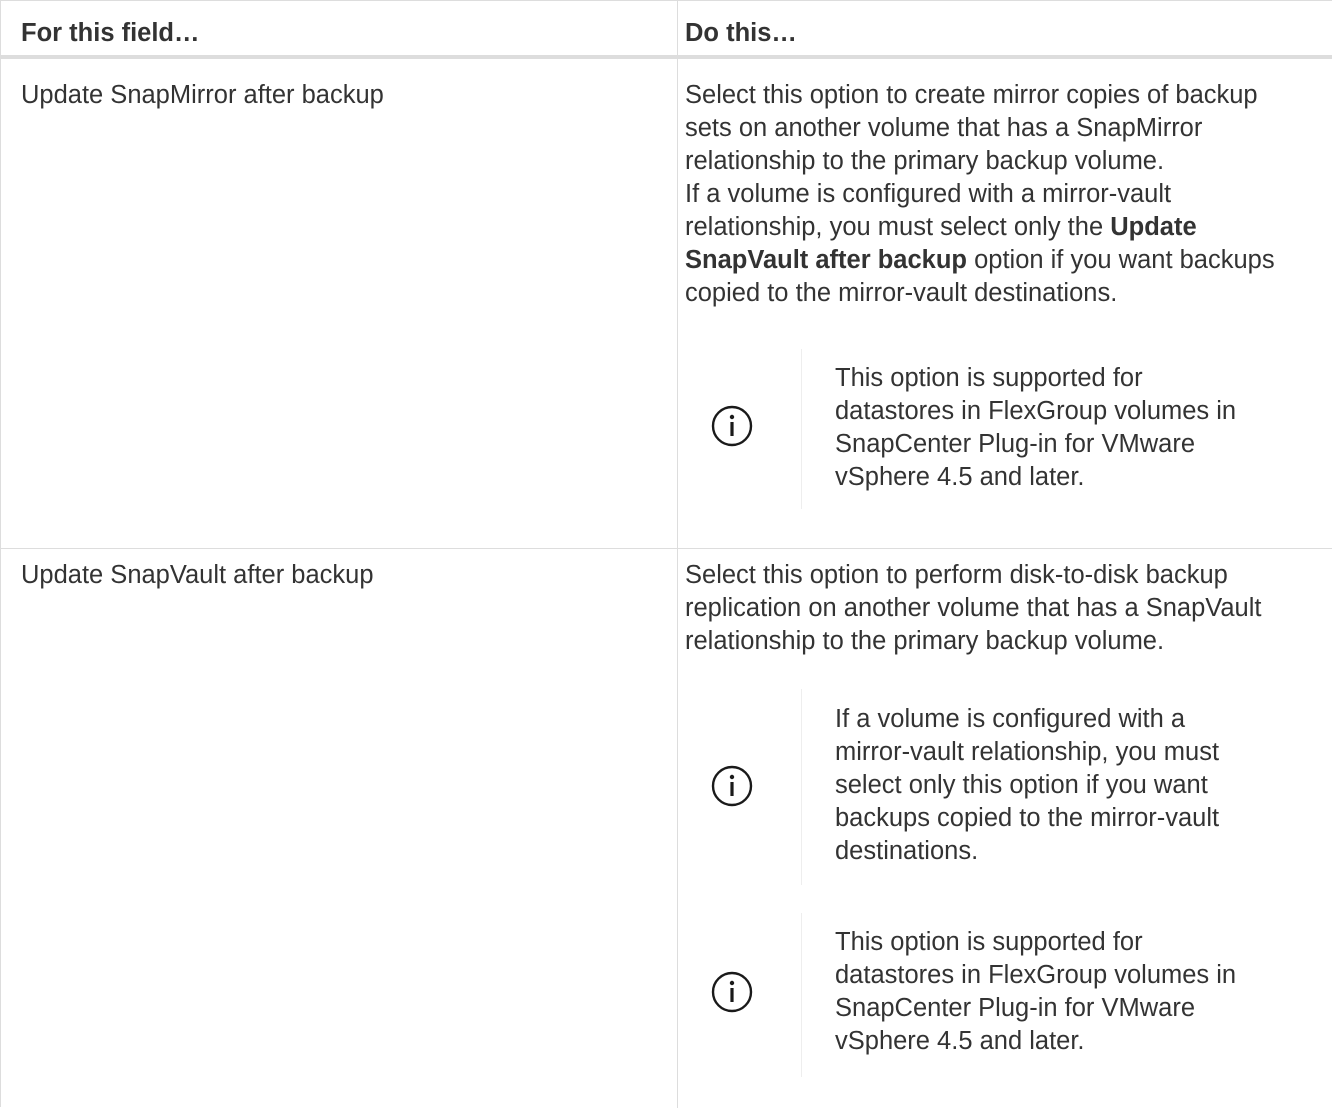 The image size is (1332, 1108). Describe the element at coordinates (202, 95) in the screenshot. I see `field-update-snapmirror: Update SnapMirror after backup` at that location.